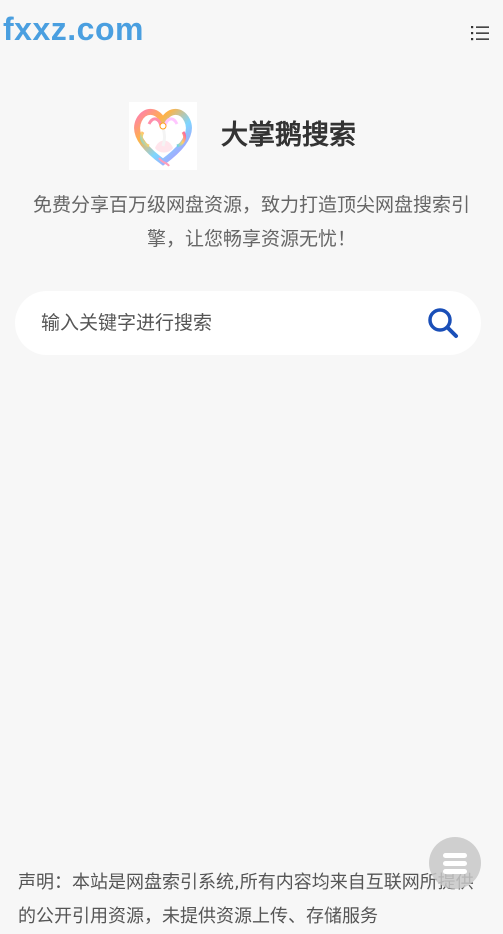 The image size is (503, 934). What do you see at coordinates (443, 323) in the screenshot?
I see `search-icon` at bounding box center [443, 323].